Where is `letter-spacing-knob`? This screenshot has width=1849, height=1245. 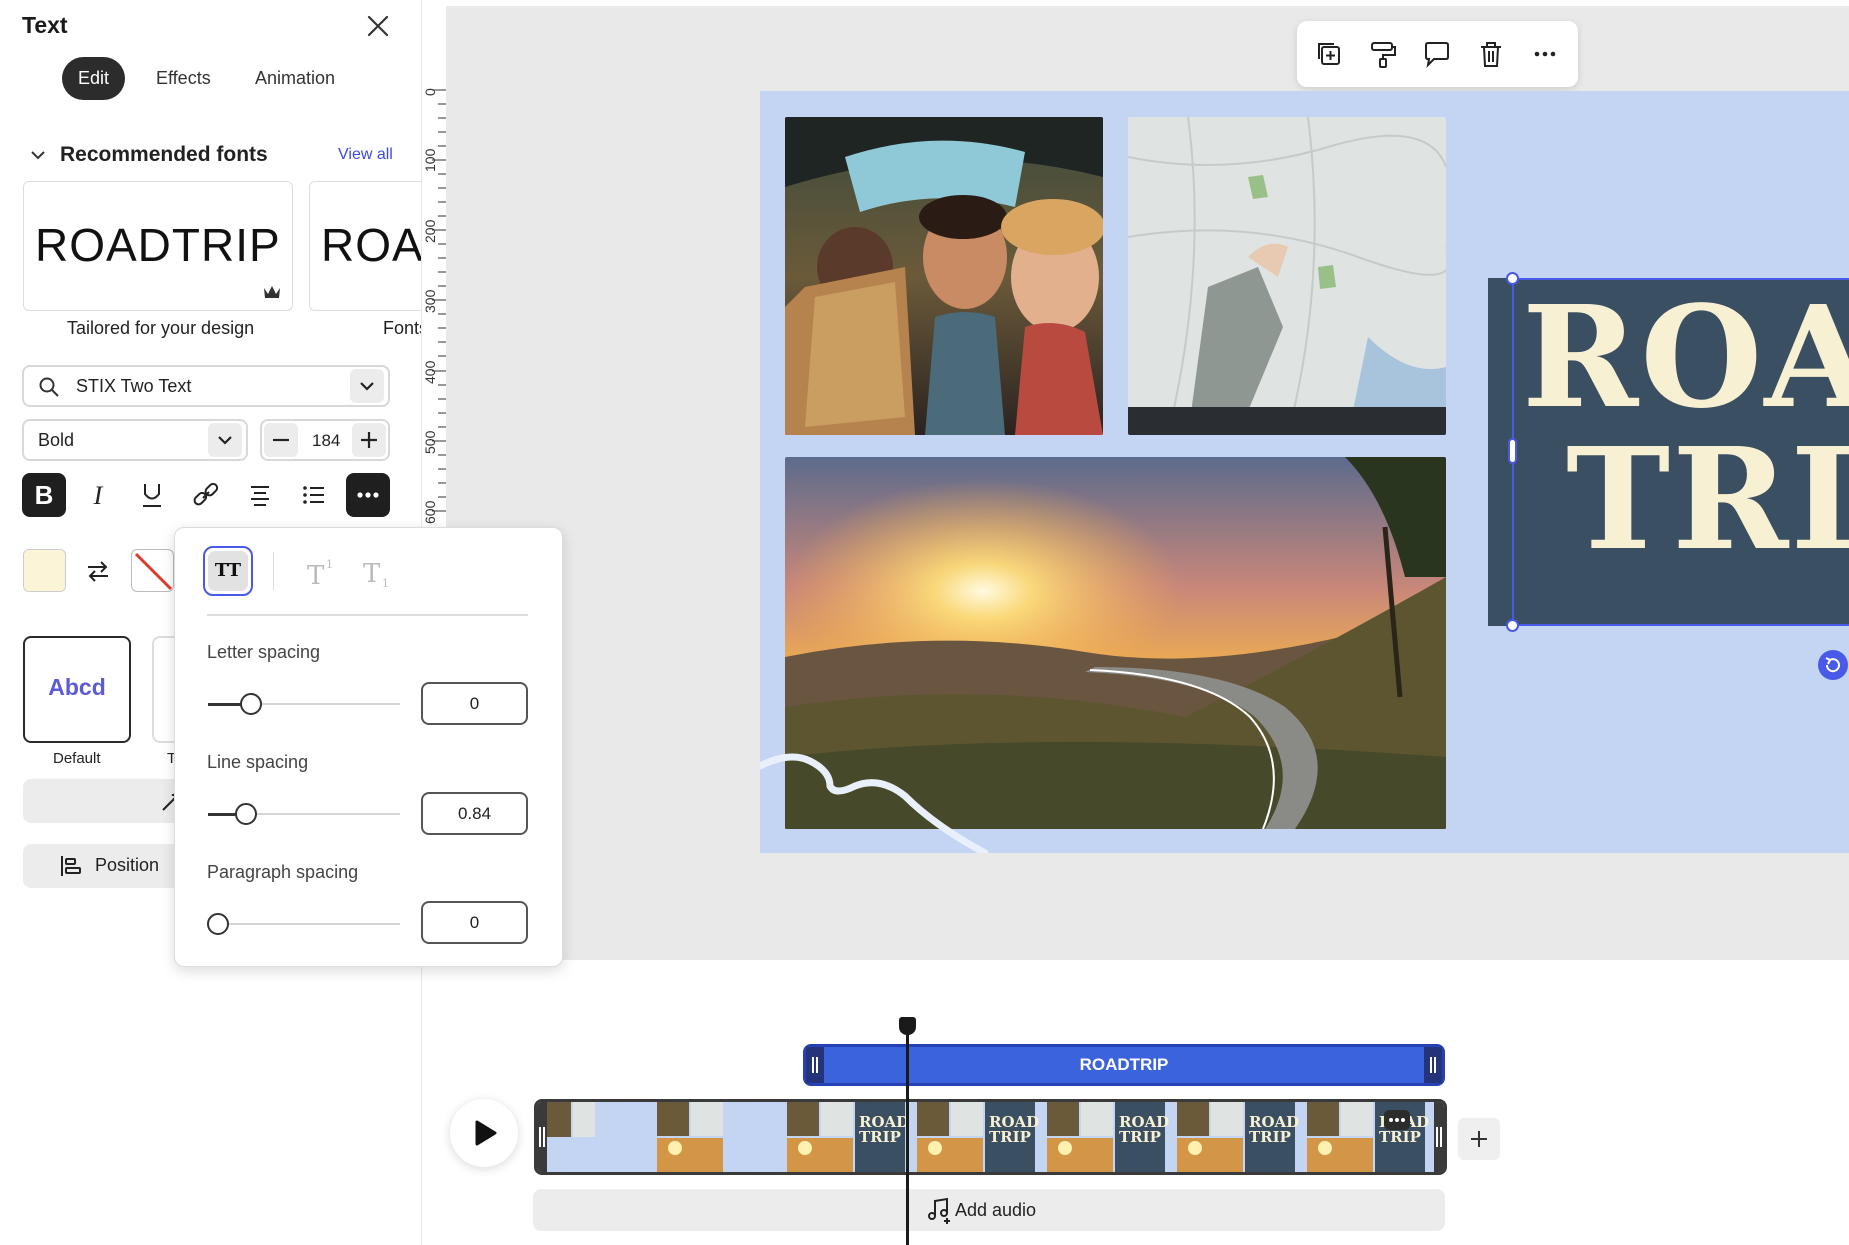 letter-spacing-knob is located at coordinates (251, 704).